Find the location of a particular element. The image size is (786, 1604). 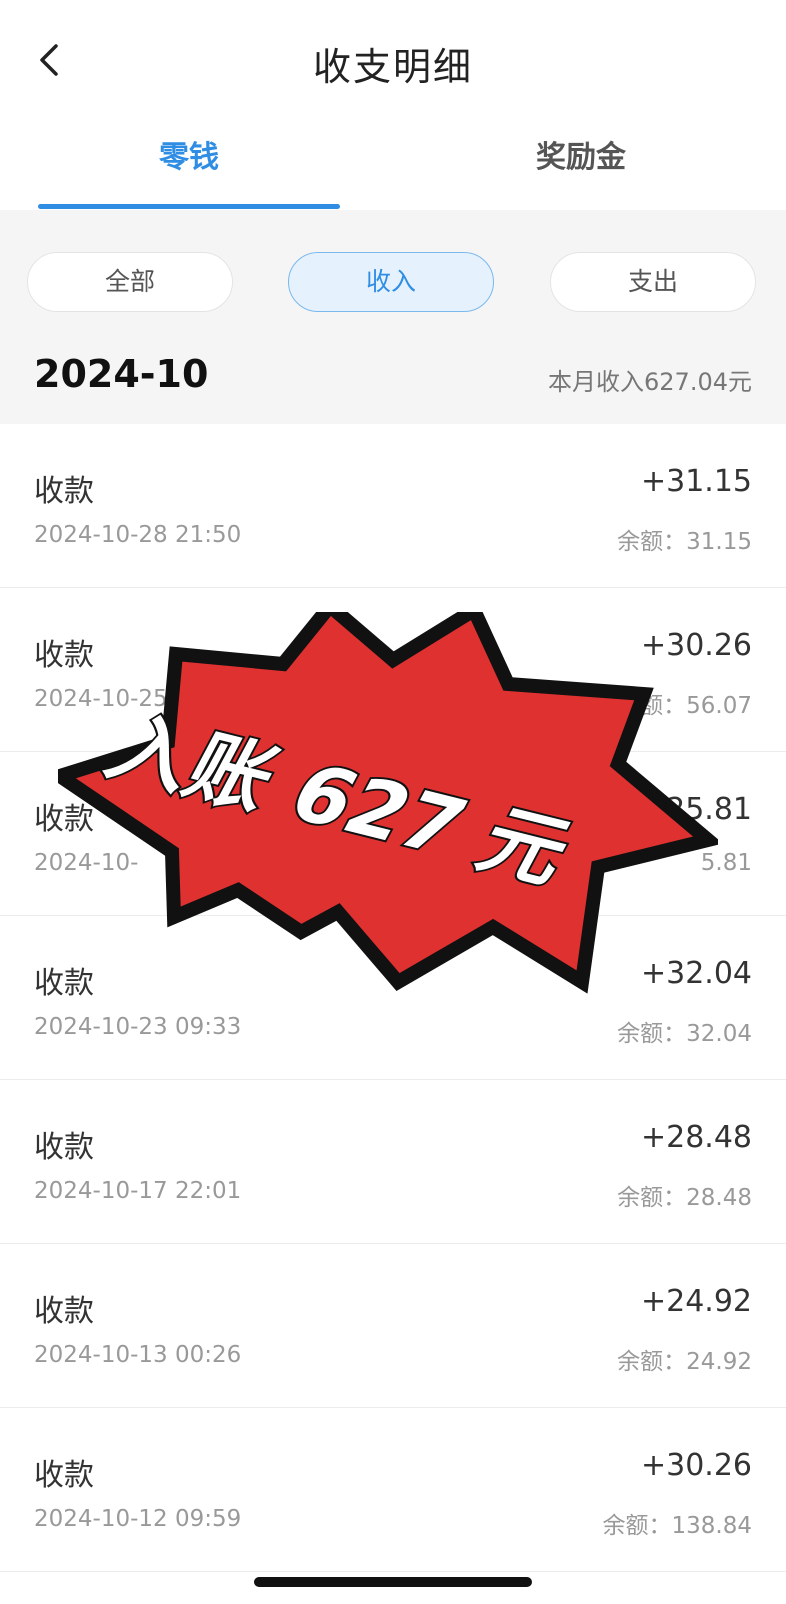

transaction-amount: +25.81 is located at coordinates (696, 809).